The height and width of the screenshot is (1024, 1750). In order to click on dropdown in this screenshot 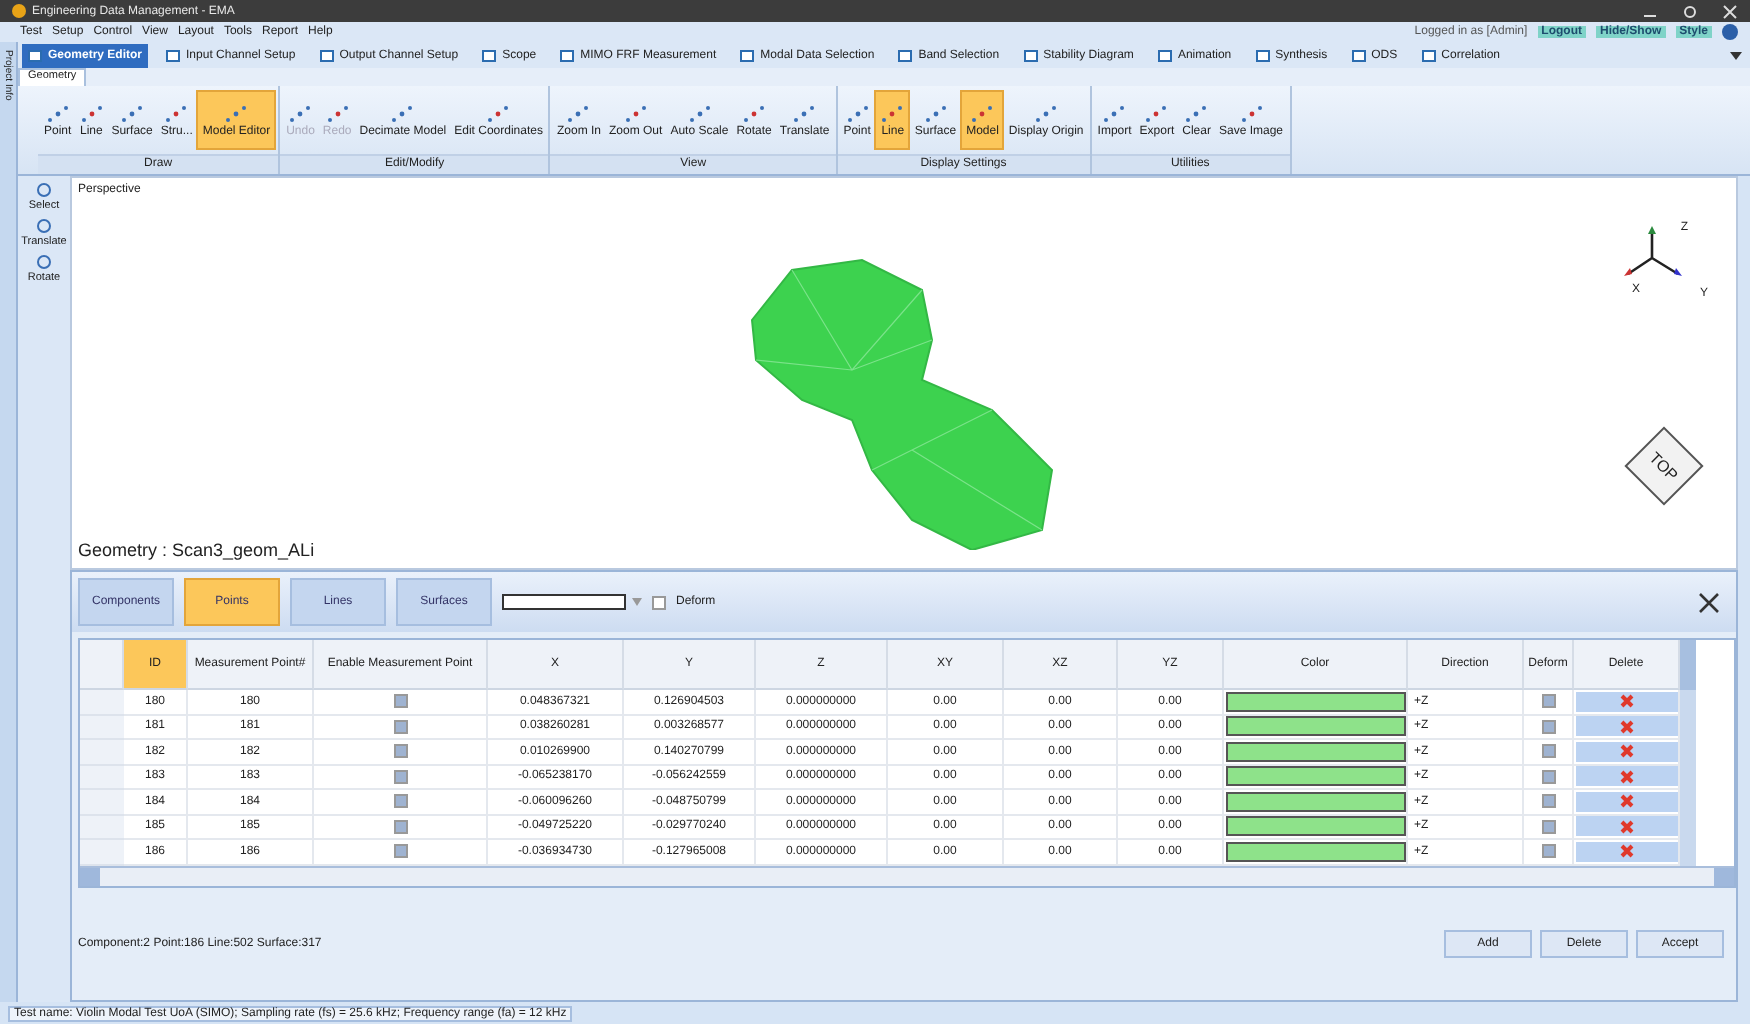, I will do `click(572, 602)`.